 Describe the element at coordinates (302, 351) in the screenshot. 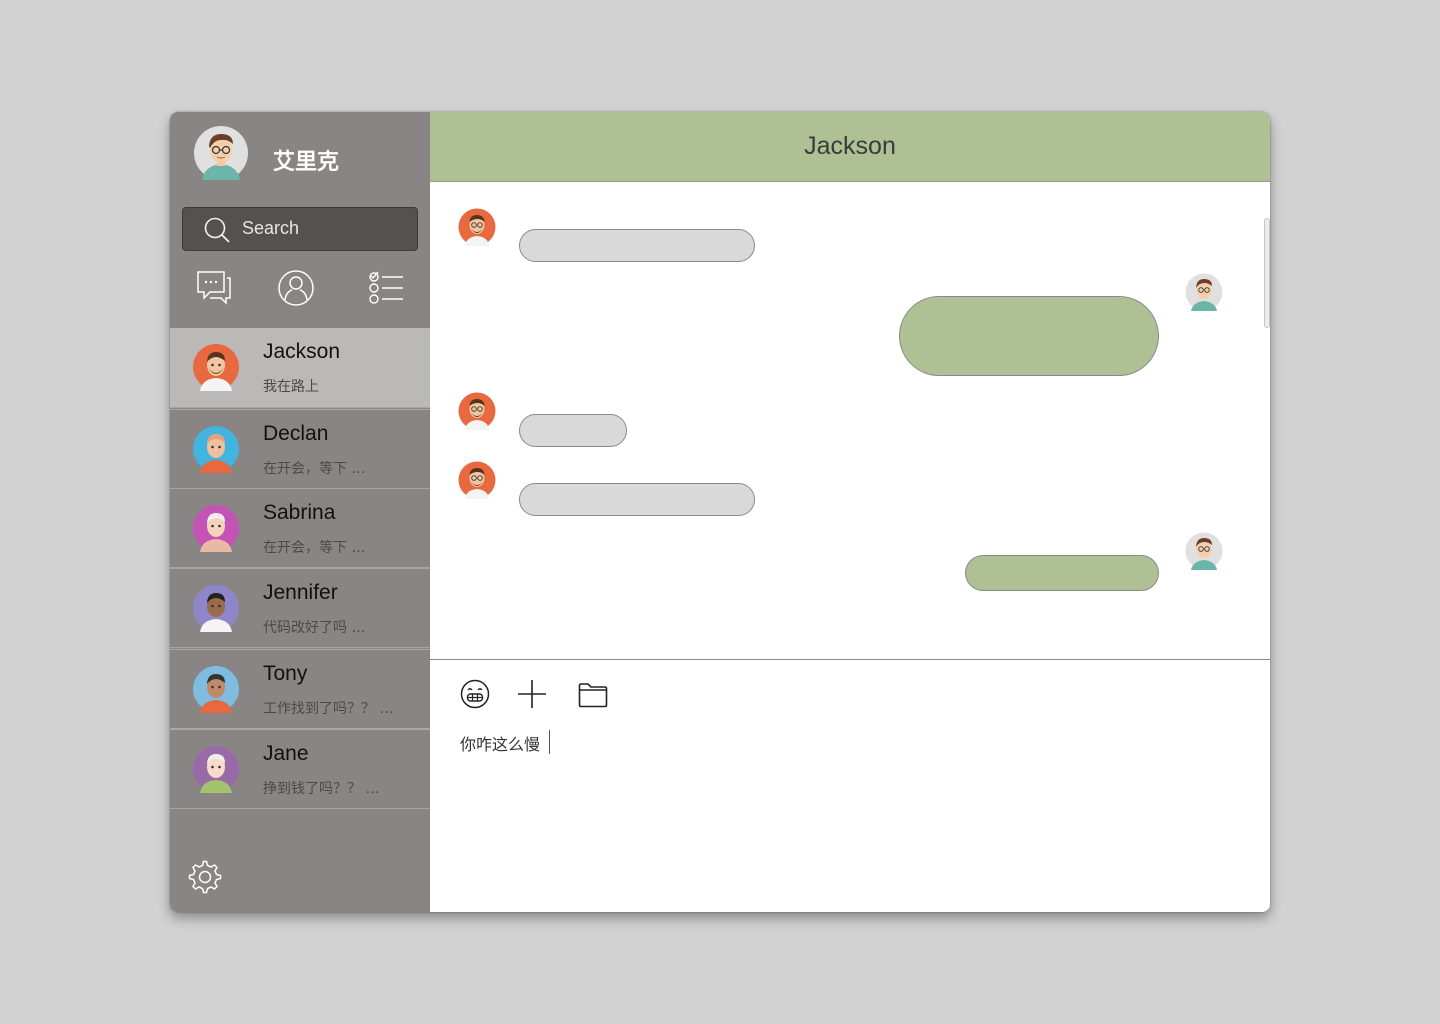

I see `contact-name: Jackson` at that location.